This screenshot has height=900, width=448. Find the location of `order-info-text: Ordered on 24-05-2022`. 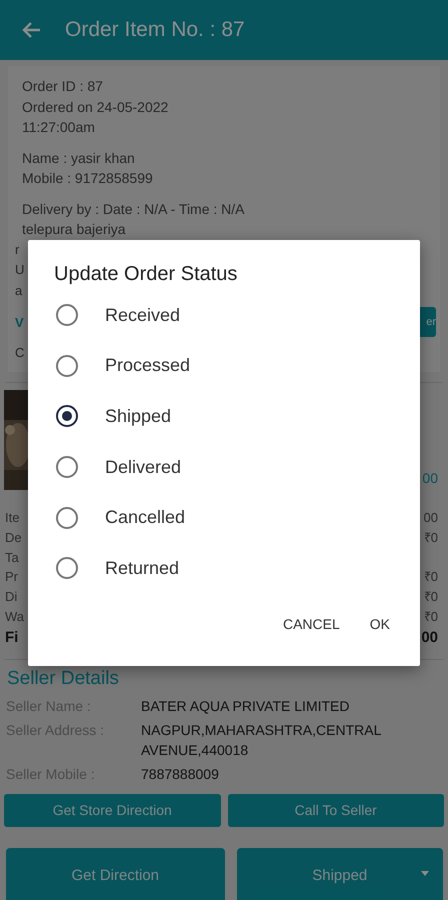

order-info-text: Ordered on 24-05-2022 is located at coordinates (96, 107).